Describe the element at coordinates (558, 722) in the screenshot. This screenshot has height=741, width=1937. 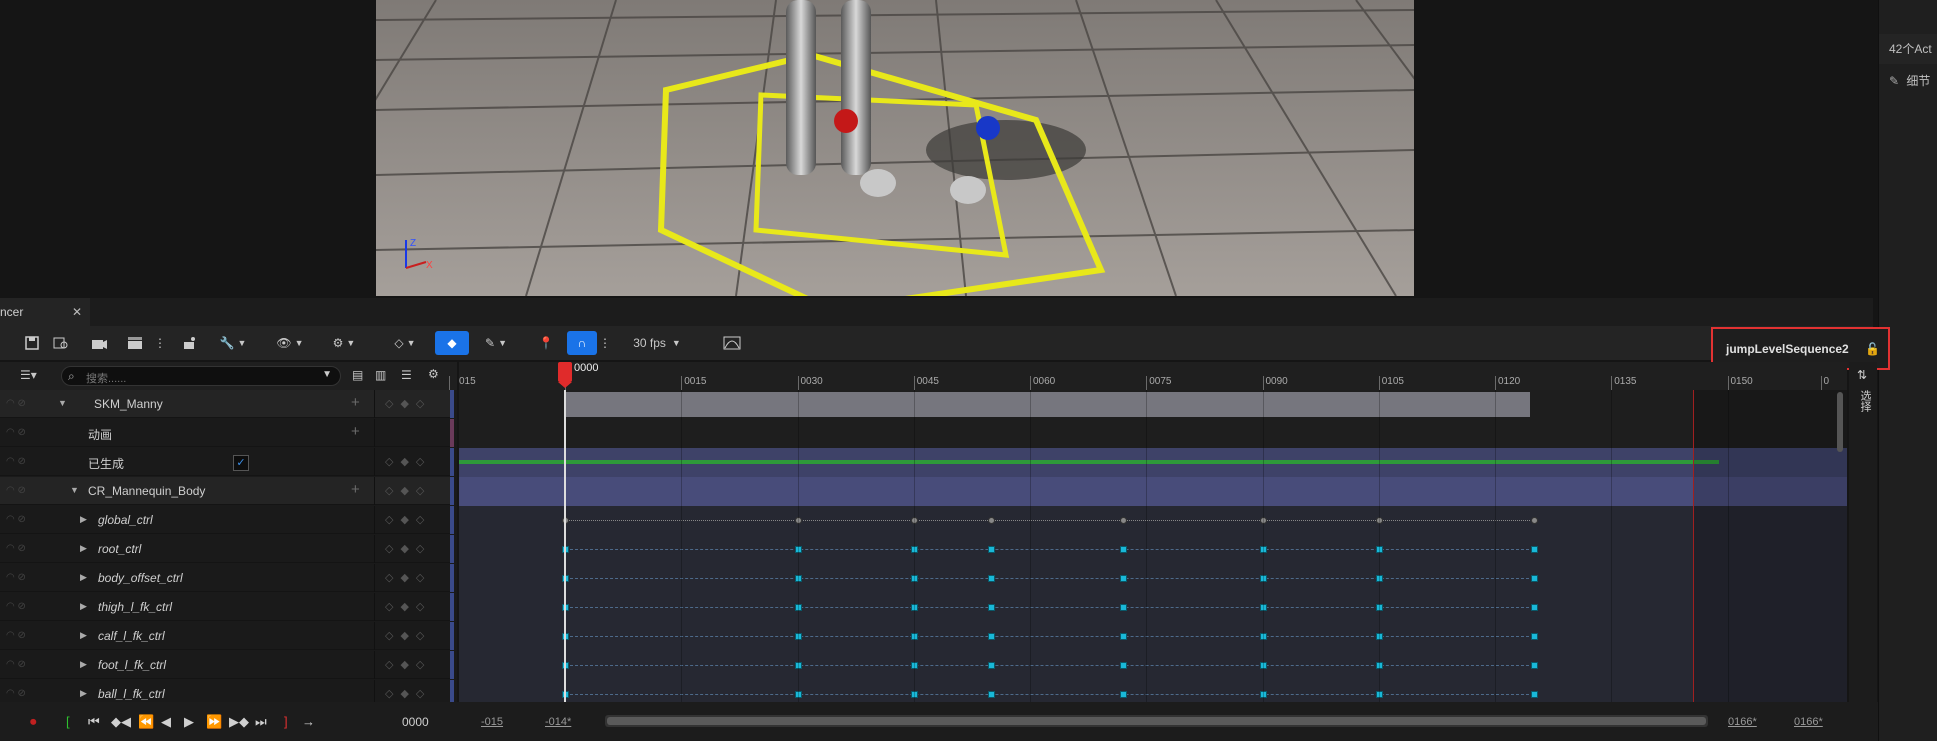
I see `view-start-field: -014*` at that location.